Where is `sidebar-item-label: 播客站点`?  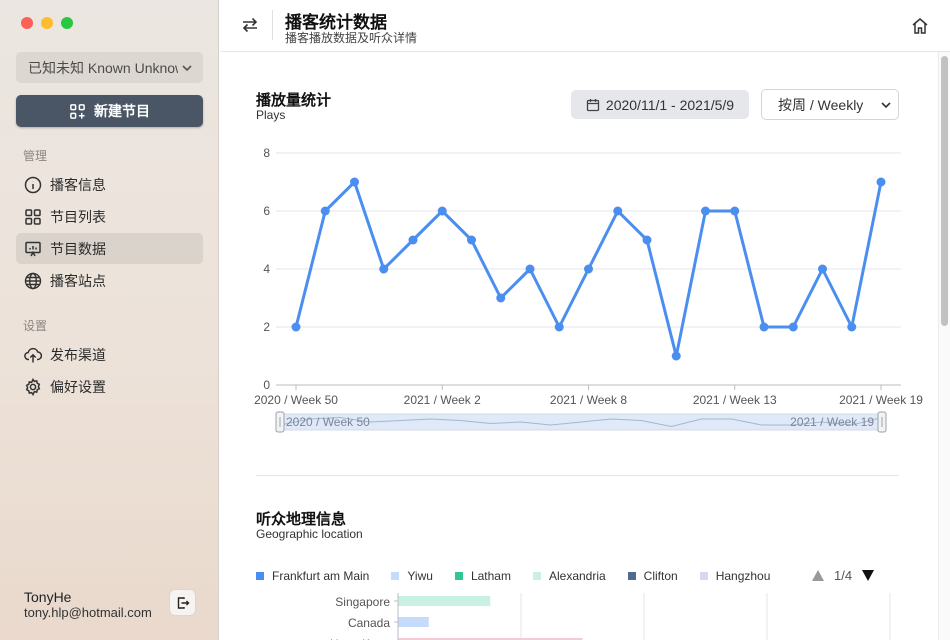 sidebar-item-label: 播客站点 is located at coordinates (78, 280).